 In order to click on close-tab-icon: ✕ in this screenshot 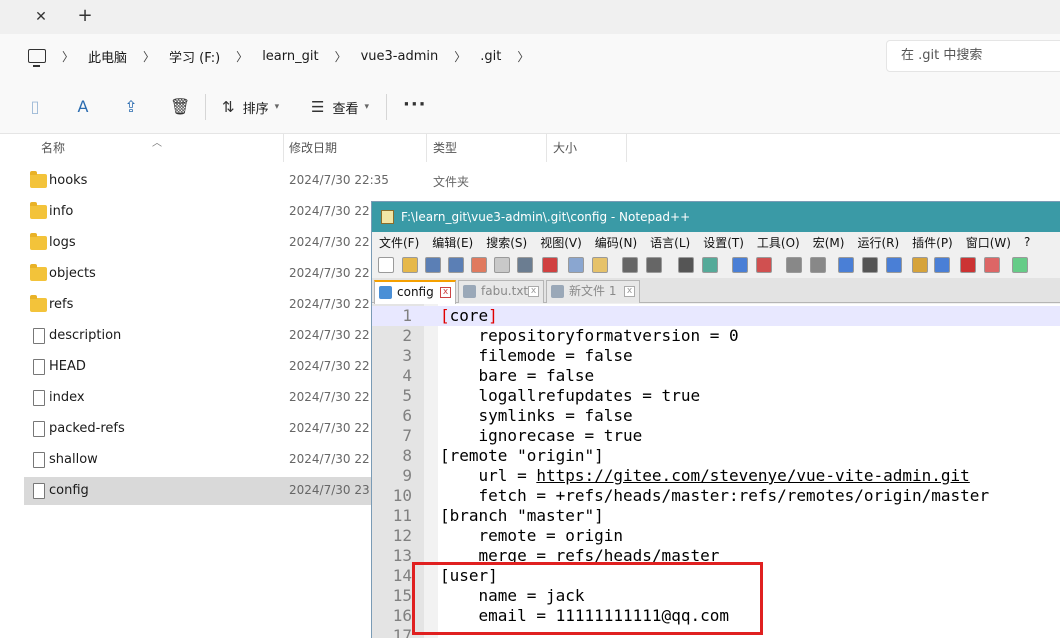, I will do `click(41, 17)`.